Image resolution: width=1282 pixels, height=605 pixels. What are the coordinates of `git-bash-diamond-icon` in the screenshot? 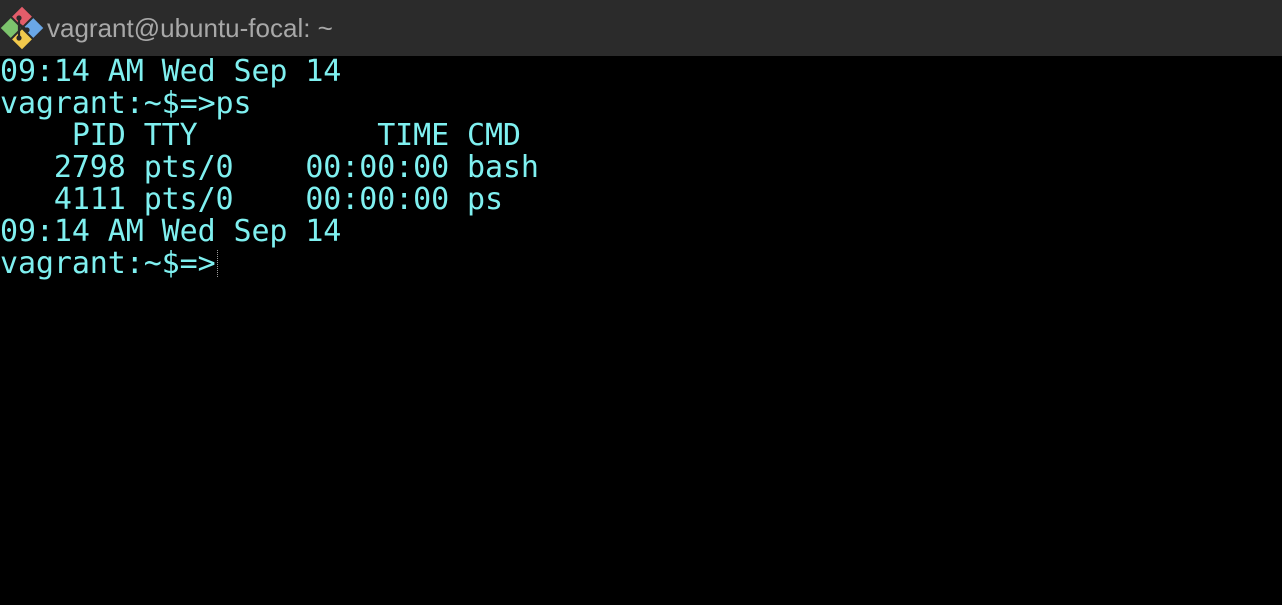 It's located at (22, 28).